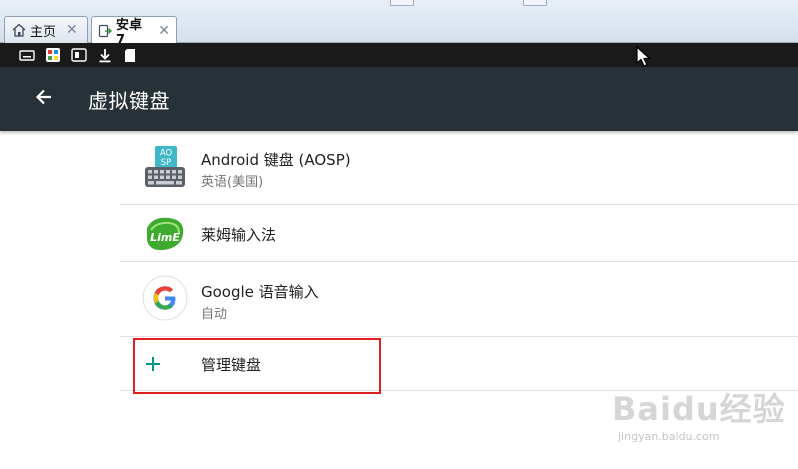 Image resolution: width=798 pixels, height=469 pixels. What do you see at coordinates (105, 30) in the screenshot?
I see `android-device-icon` at bounding box center [105, 30].